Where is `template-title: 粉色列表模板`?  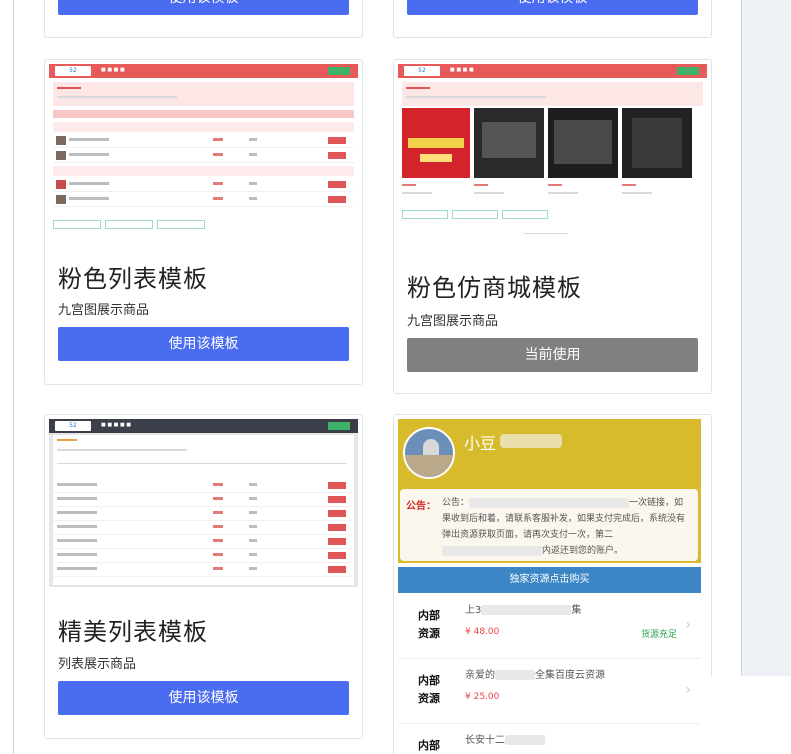 template-title: 粉色列表模板 is located at coordinates (133, 279).